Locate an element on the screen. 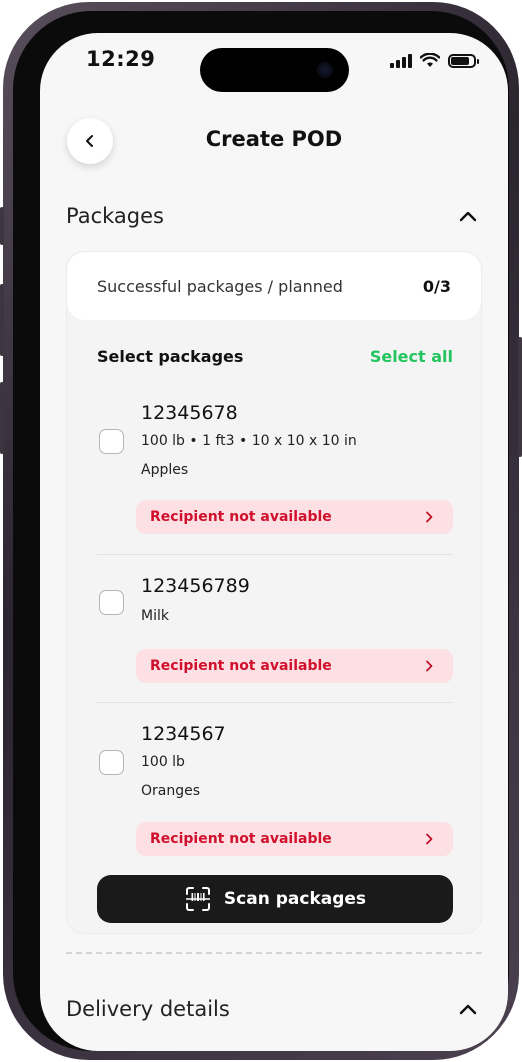  scan-packages-button: Scan packages is located at coordinates (275, 899).